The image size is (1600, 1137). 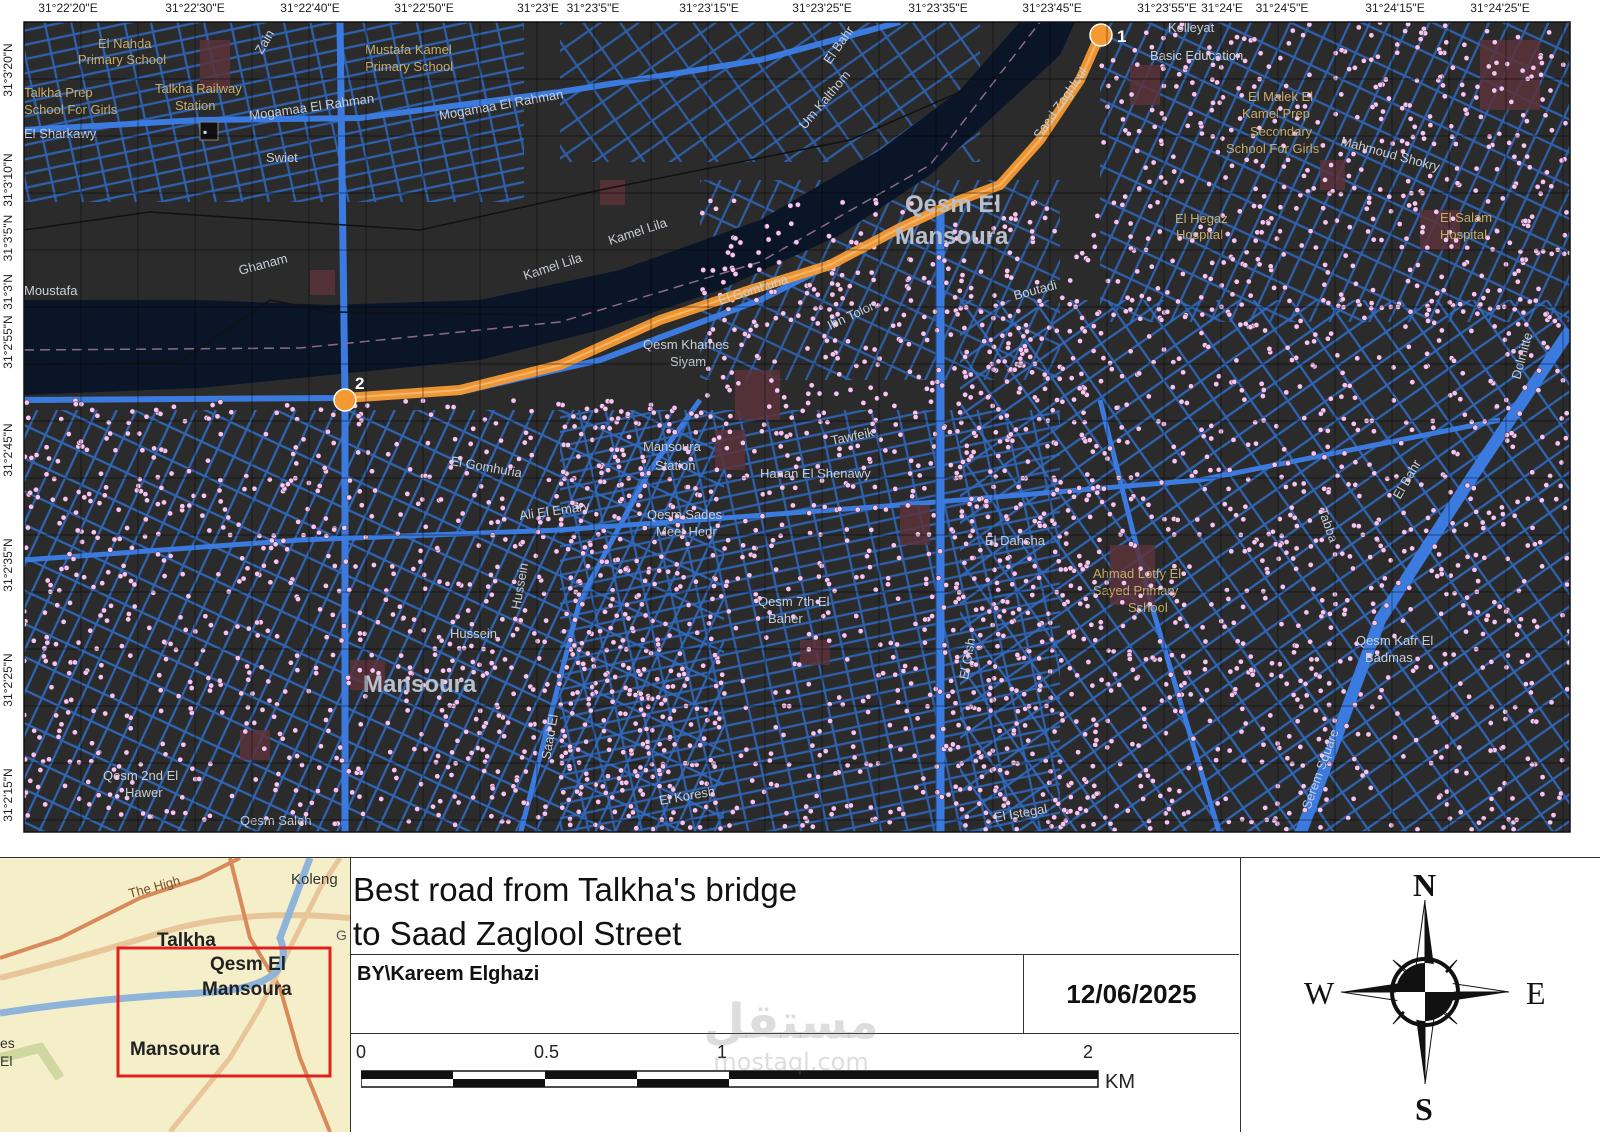 What do you see at coordinates (345, 400) in the screenshot?
I see `route-end-marker` at bounding box center [345, 400].